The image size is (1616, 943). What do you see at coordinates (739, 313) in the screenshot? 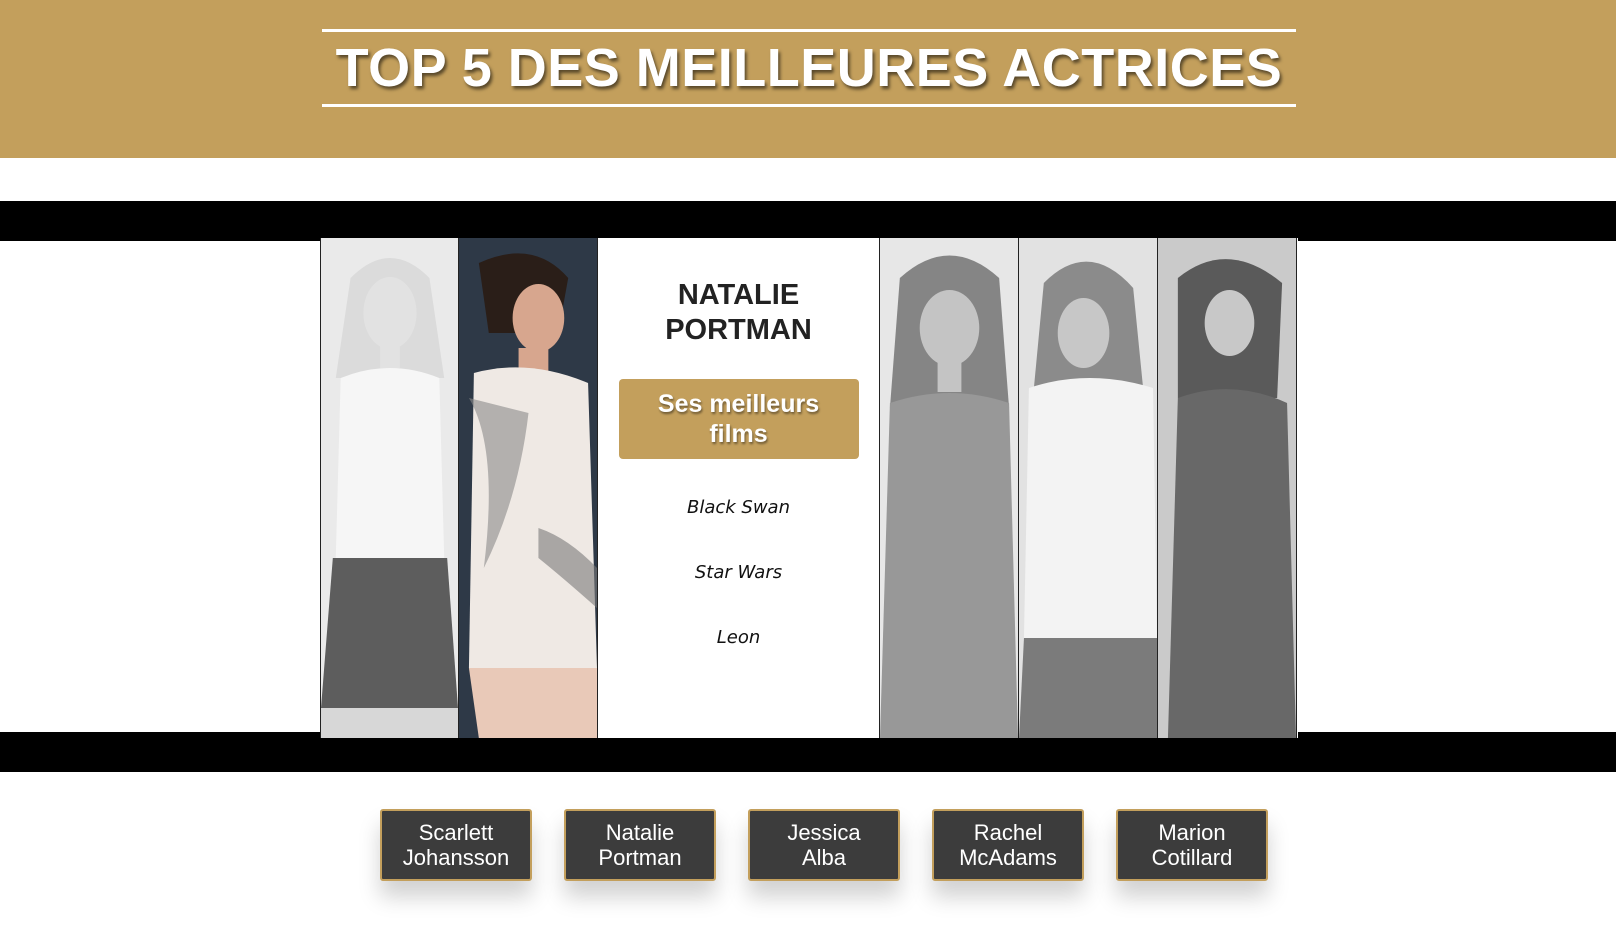
I see `selected-actress-name: NATALIE PORTMAN` at bounding box center [739, 313].